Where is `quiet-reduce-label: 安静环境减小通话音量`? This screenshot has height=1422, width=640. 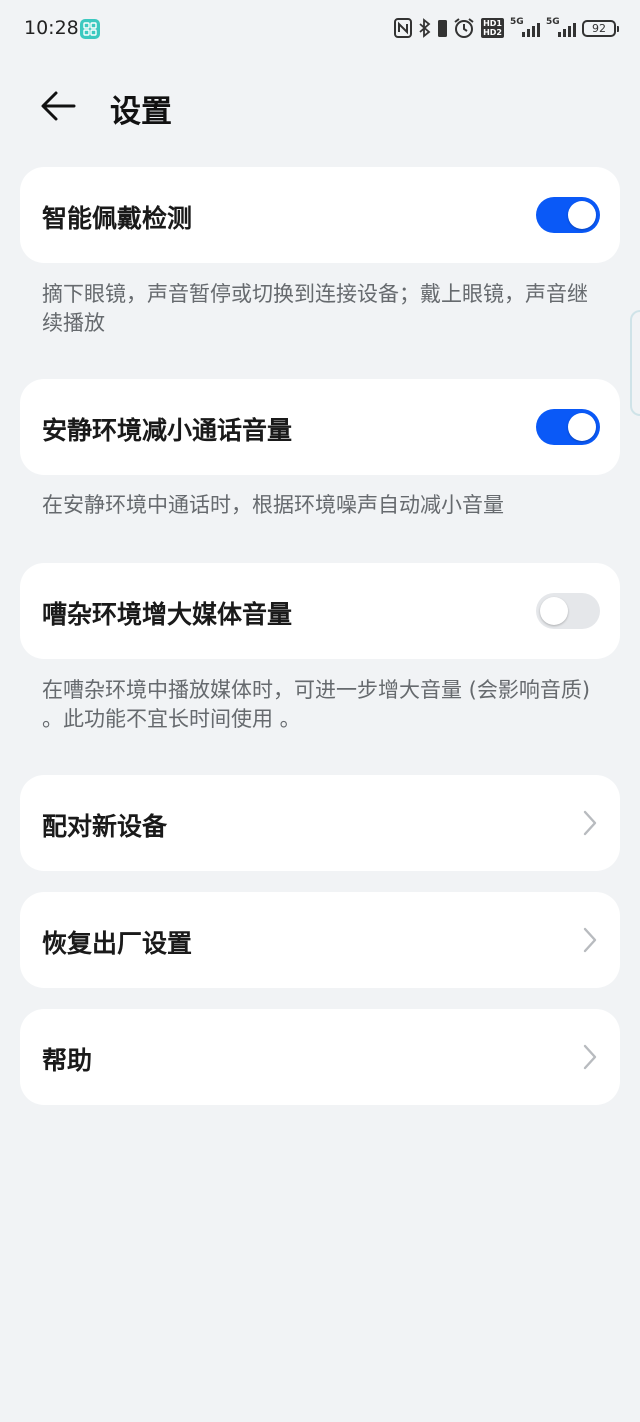 quiet-reduce-label: 安静环境减小通话音量 is located at coordinates (167, 430).